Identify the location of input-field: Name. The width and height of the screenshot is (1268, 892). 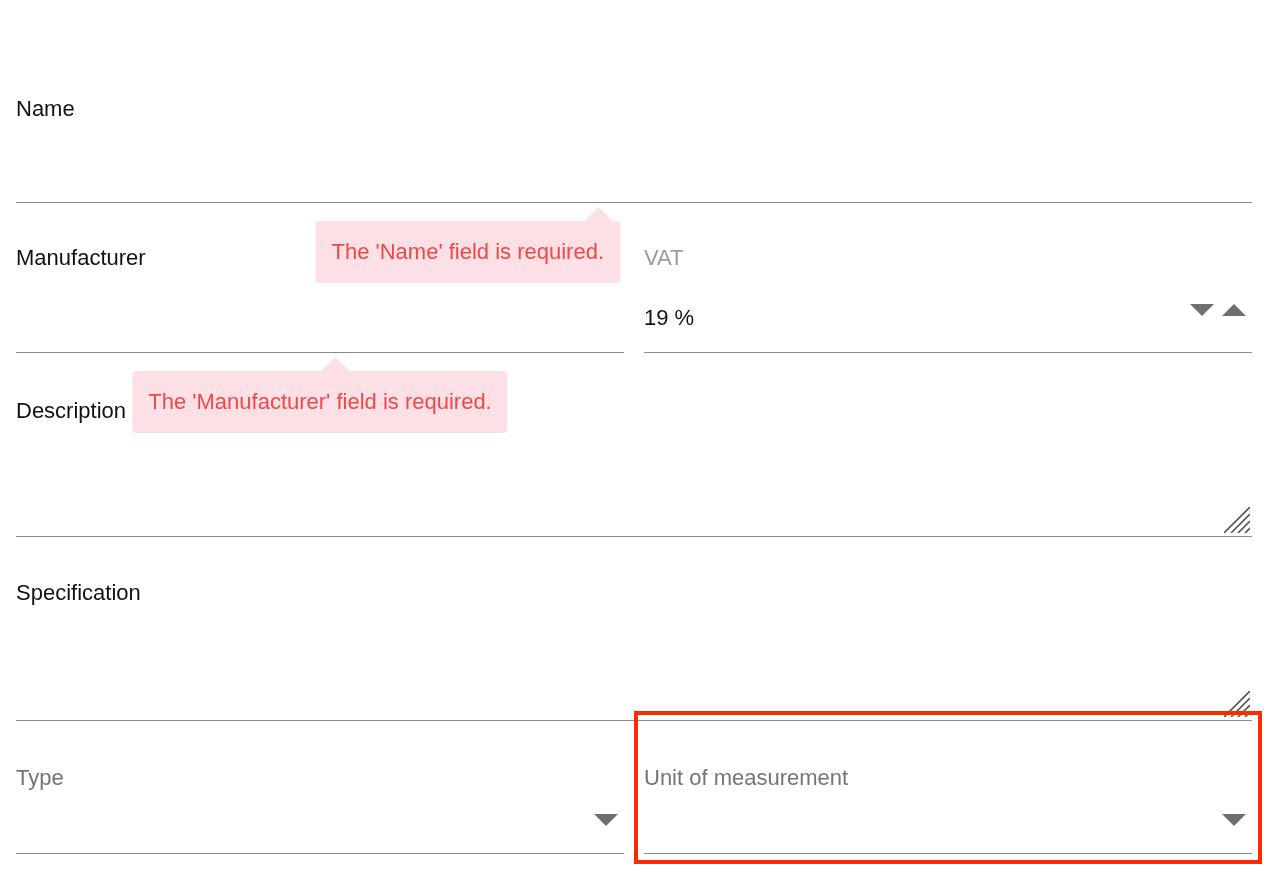
(634, 146).